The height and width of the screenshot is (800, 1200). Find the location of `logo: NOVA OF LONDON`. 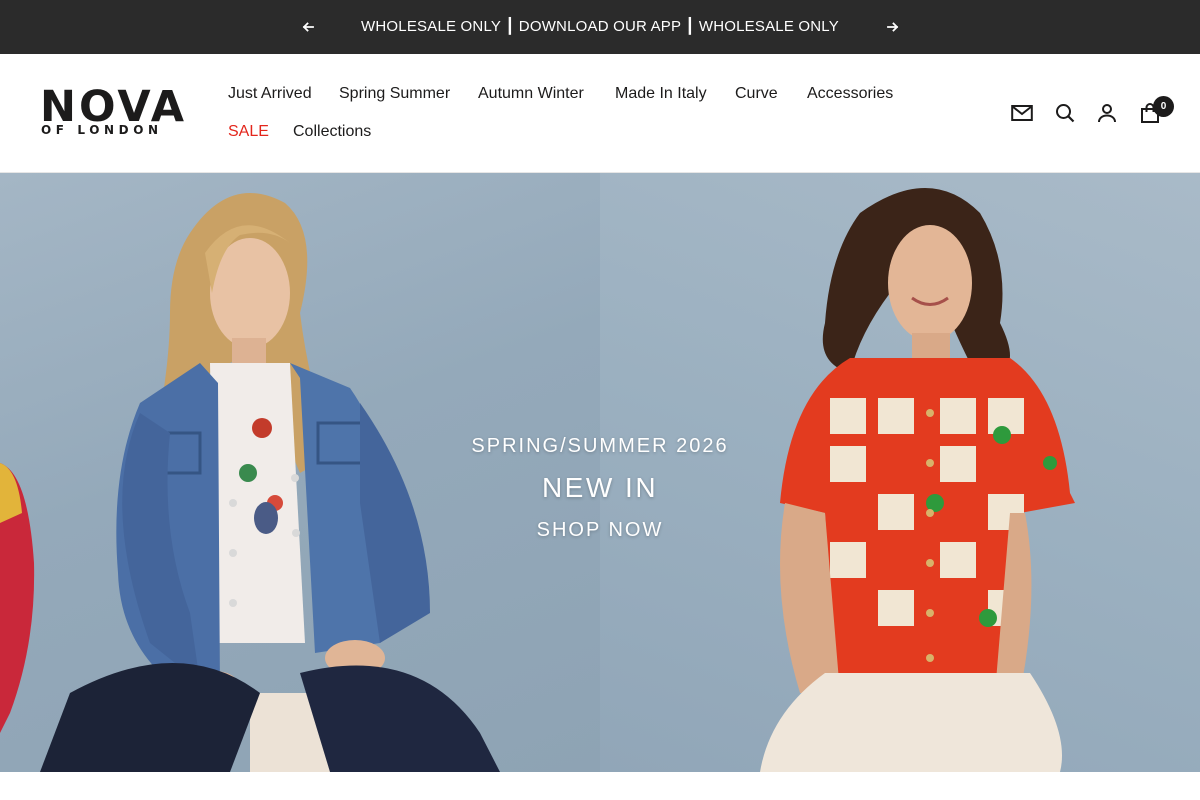

logo: NOVA OF LONDON is located at coordinates (112, 112).